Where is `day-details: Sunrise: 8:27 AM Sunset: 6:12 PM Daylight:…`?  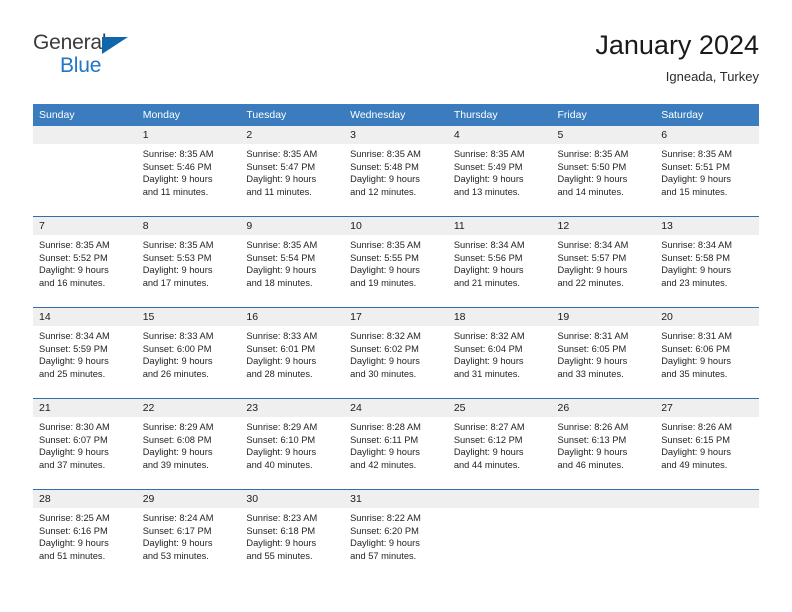 day-details: Sunrise: 8:27 AM Sunset: 6:12 PM Daylight:… is located at coordinates (500, 444).